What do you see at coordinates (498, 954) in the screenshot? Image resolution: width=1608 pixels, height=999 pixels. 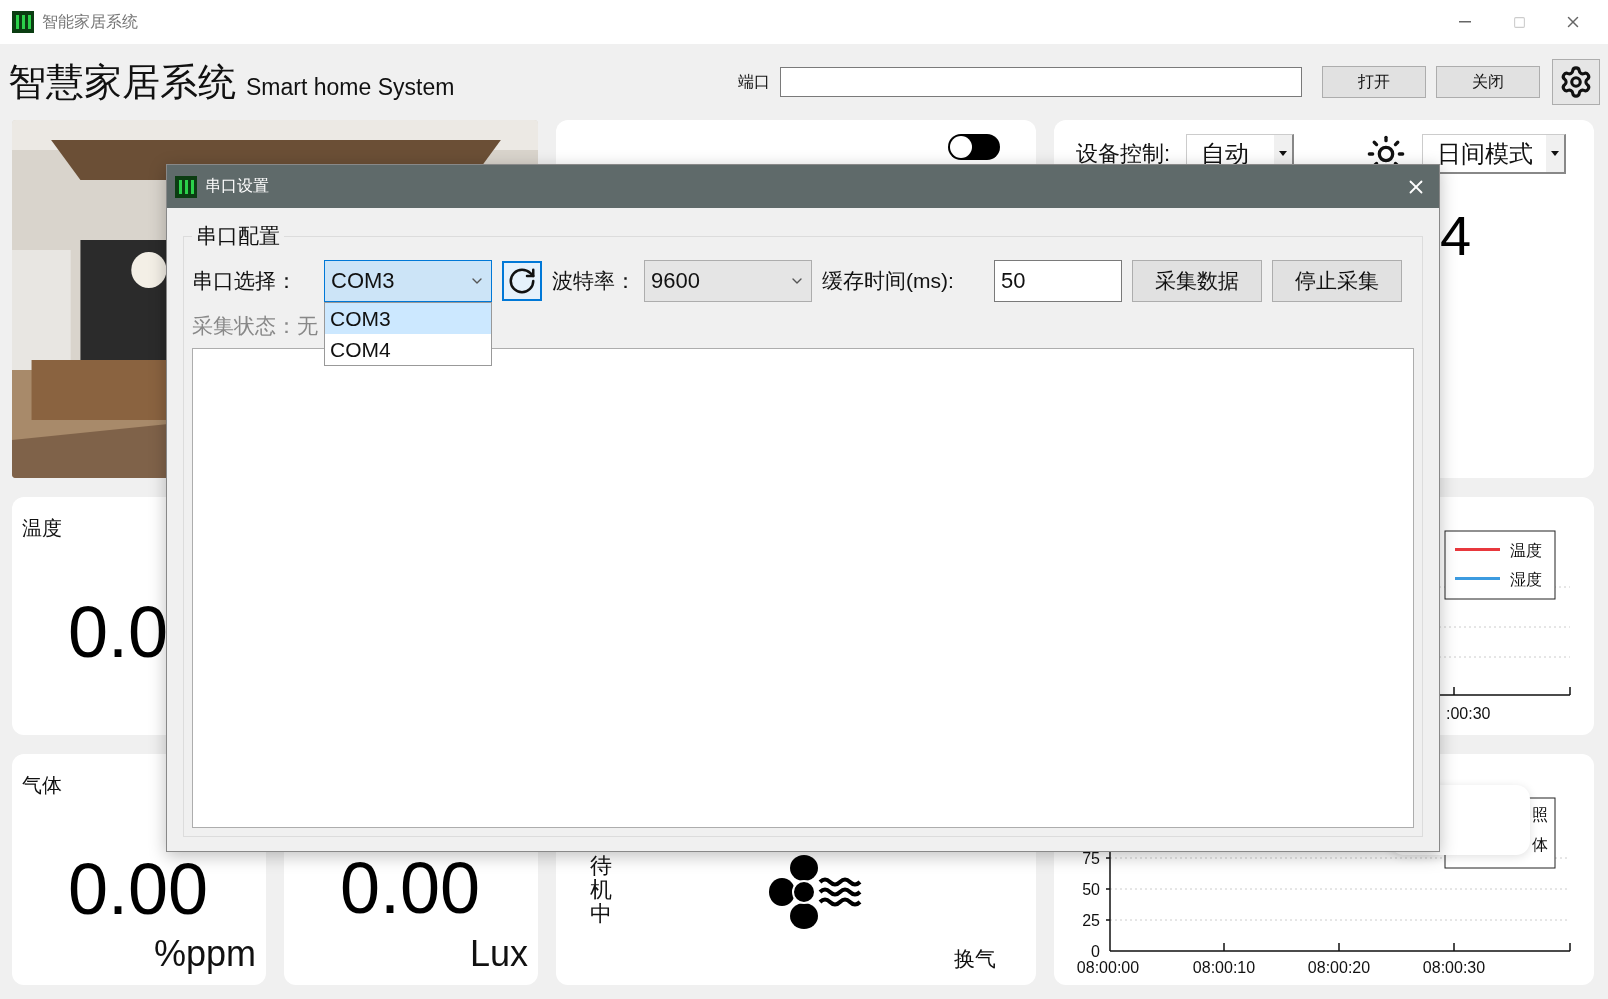 I see `sensor-unit: Lux` at bounding box center [498, 954].